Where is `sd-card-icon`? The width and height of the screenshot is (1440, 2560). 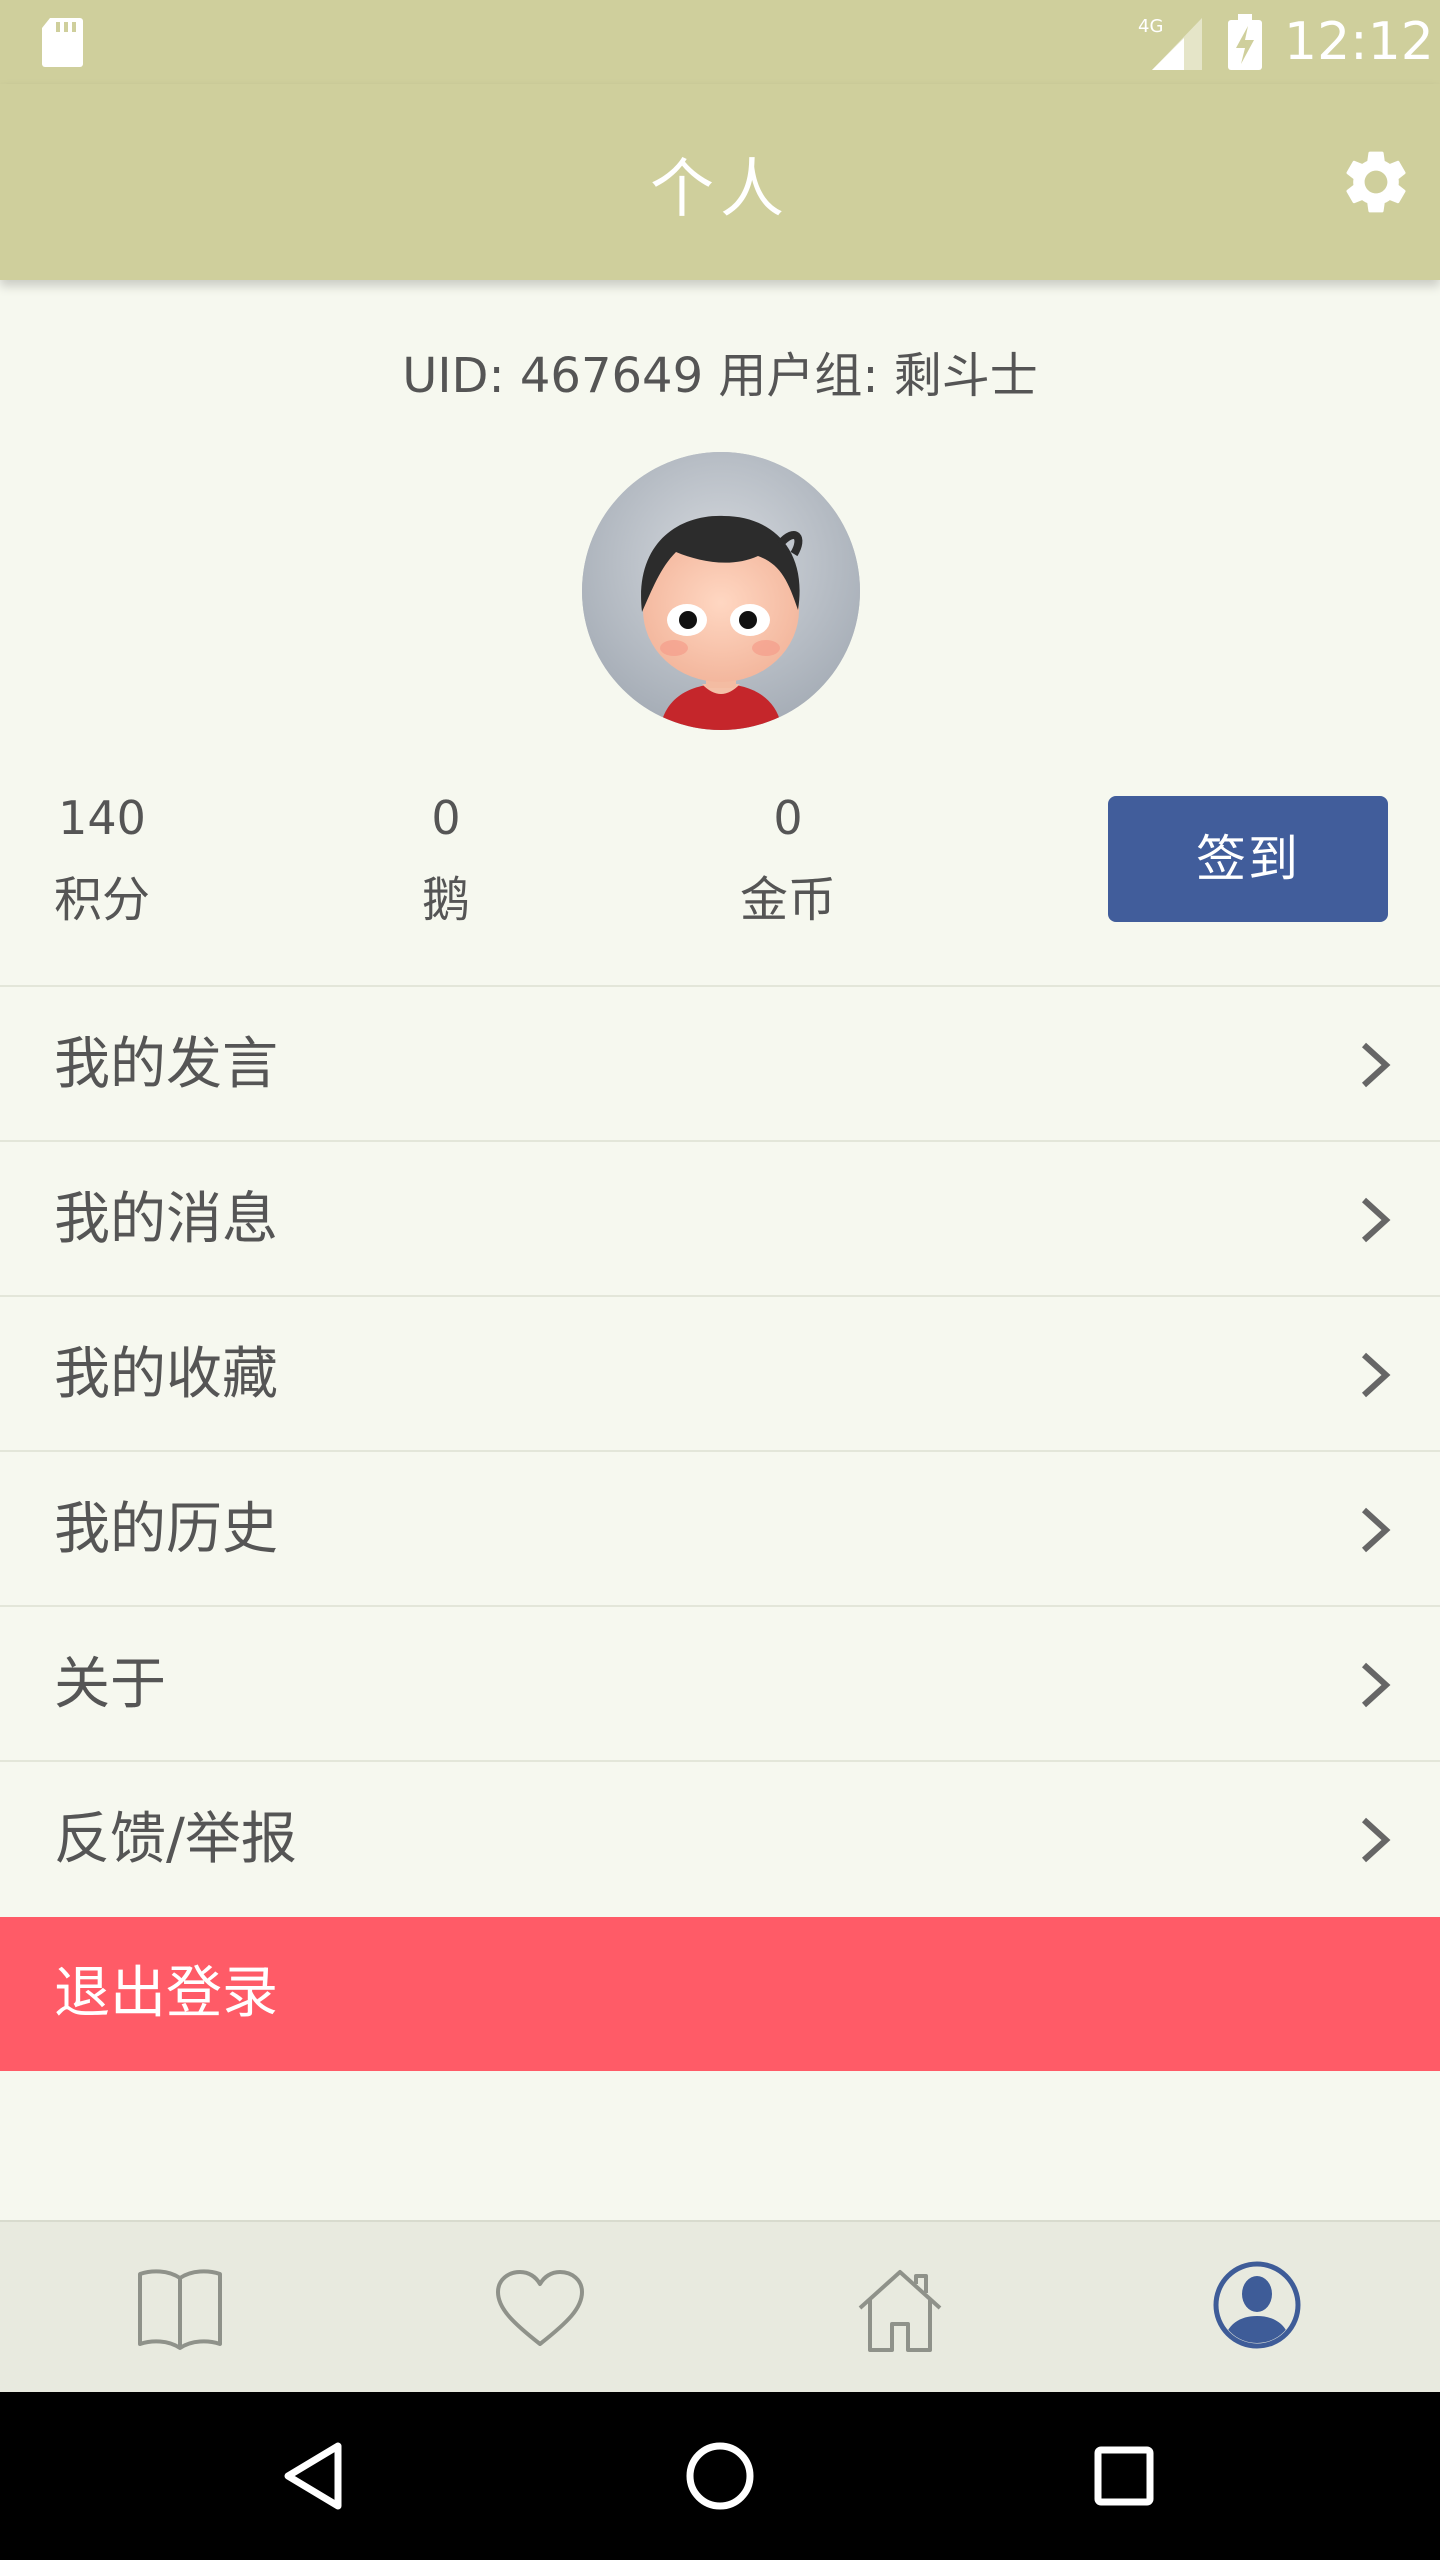 sd-card-icon is located at coordinates (62, 42).